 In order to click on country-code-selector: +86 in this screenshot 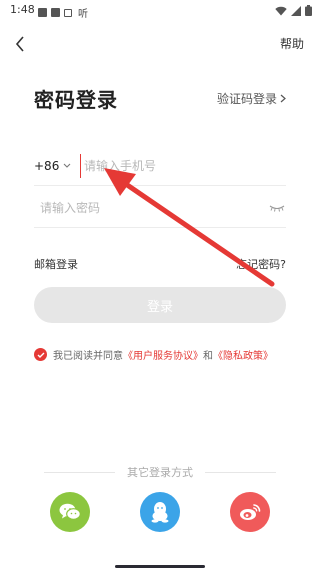, I will do `click(57, 166)`.